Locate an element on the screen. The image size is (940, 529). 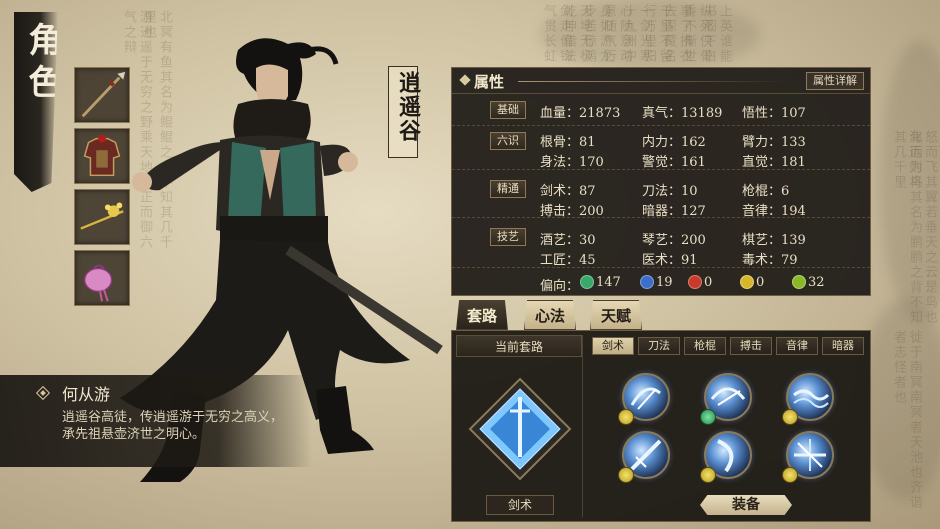
filter-hidden-weapon: 暗器 is located at coordinates (843, 346).